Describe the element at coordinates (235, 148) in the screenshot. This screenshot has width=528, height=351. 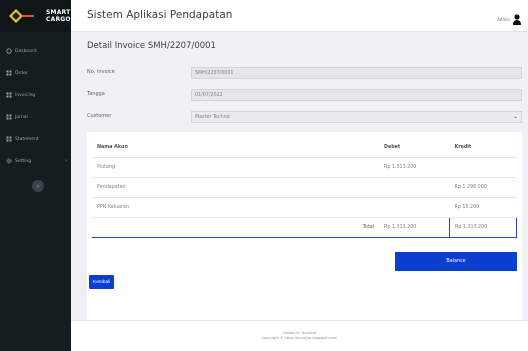
I see `column-header-account: Nama Akun` at that location.